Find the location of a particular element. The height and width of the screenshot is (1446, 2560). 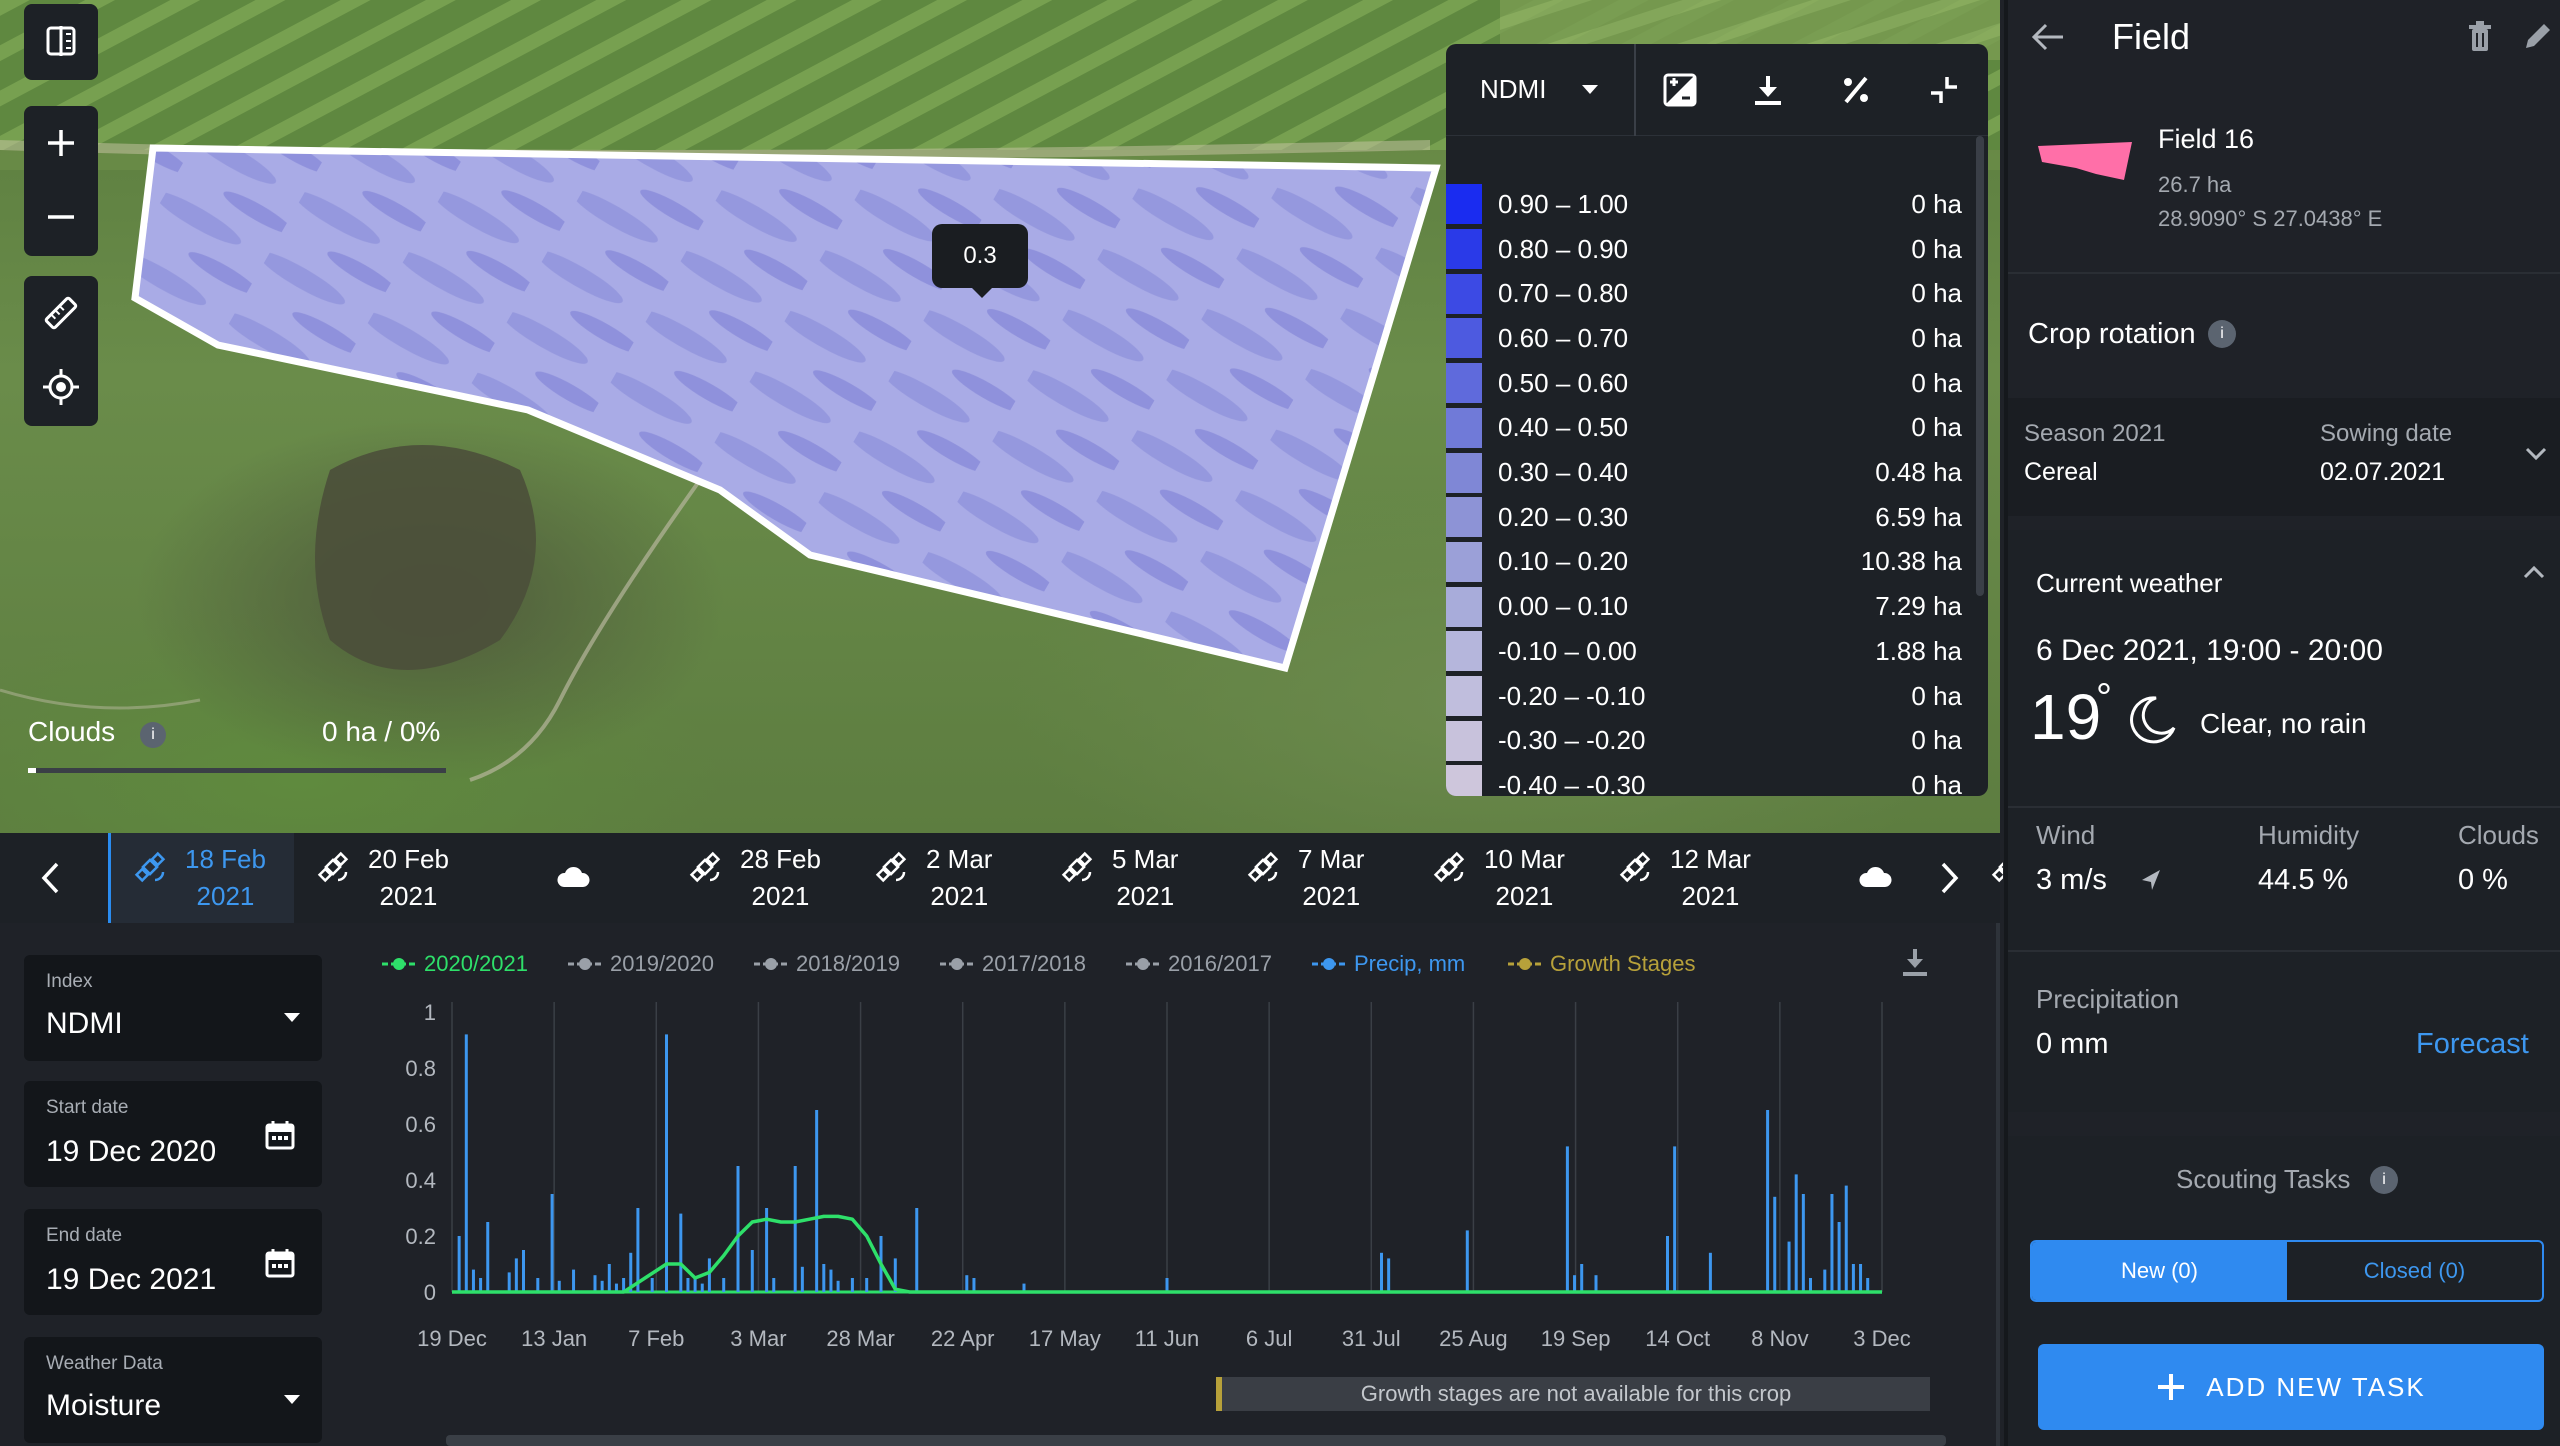

zoom-out-button is located at coordinates (61, 217).